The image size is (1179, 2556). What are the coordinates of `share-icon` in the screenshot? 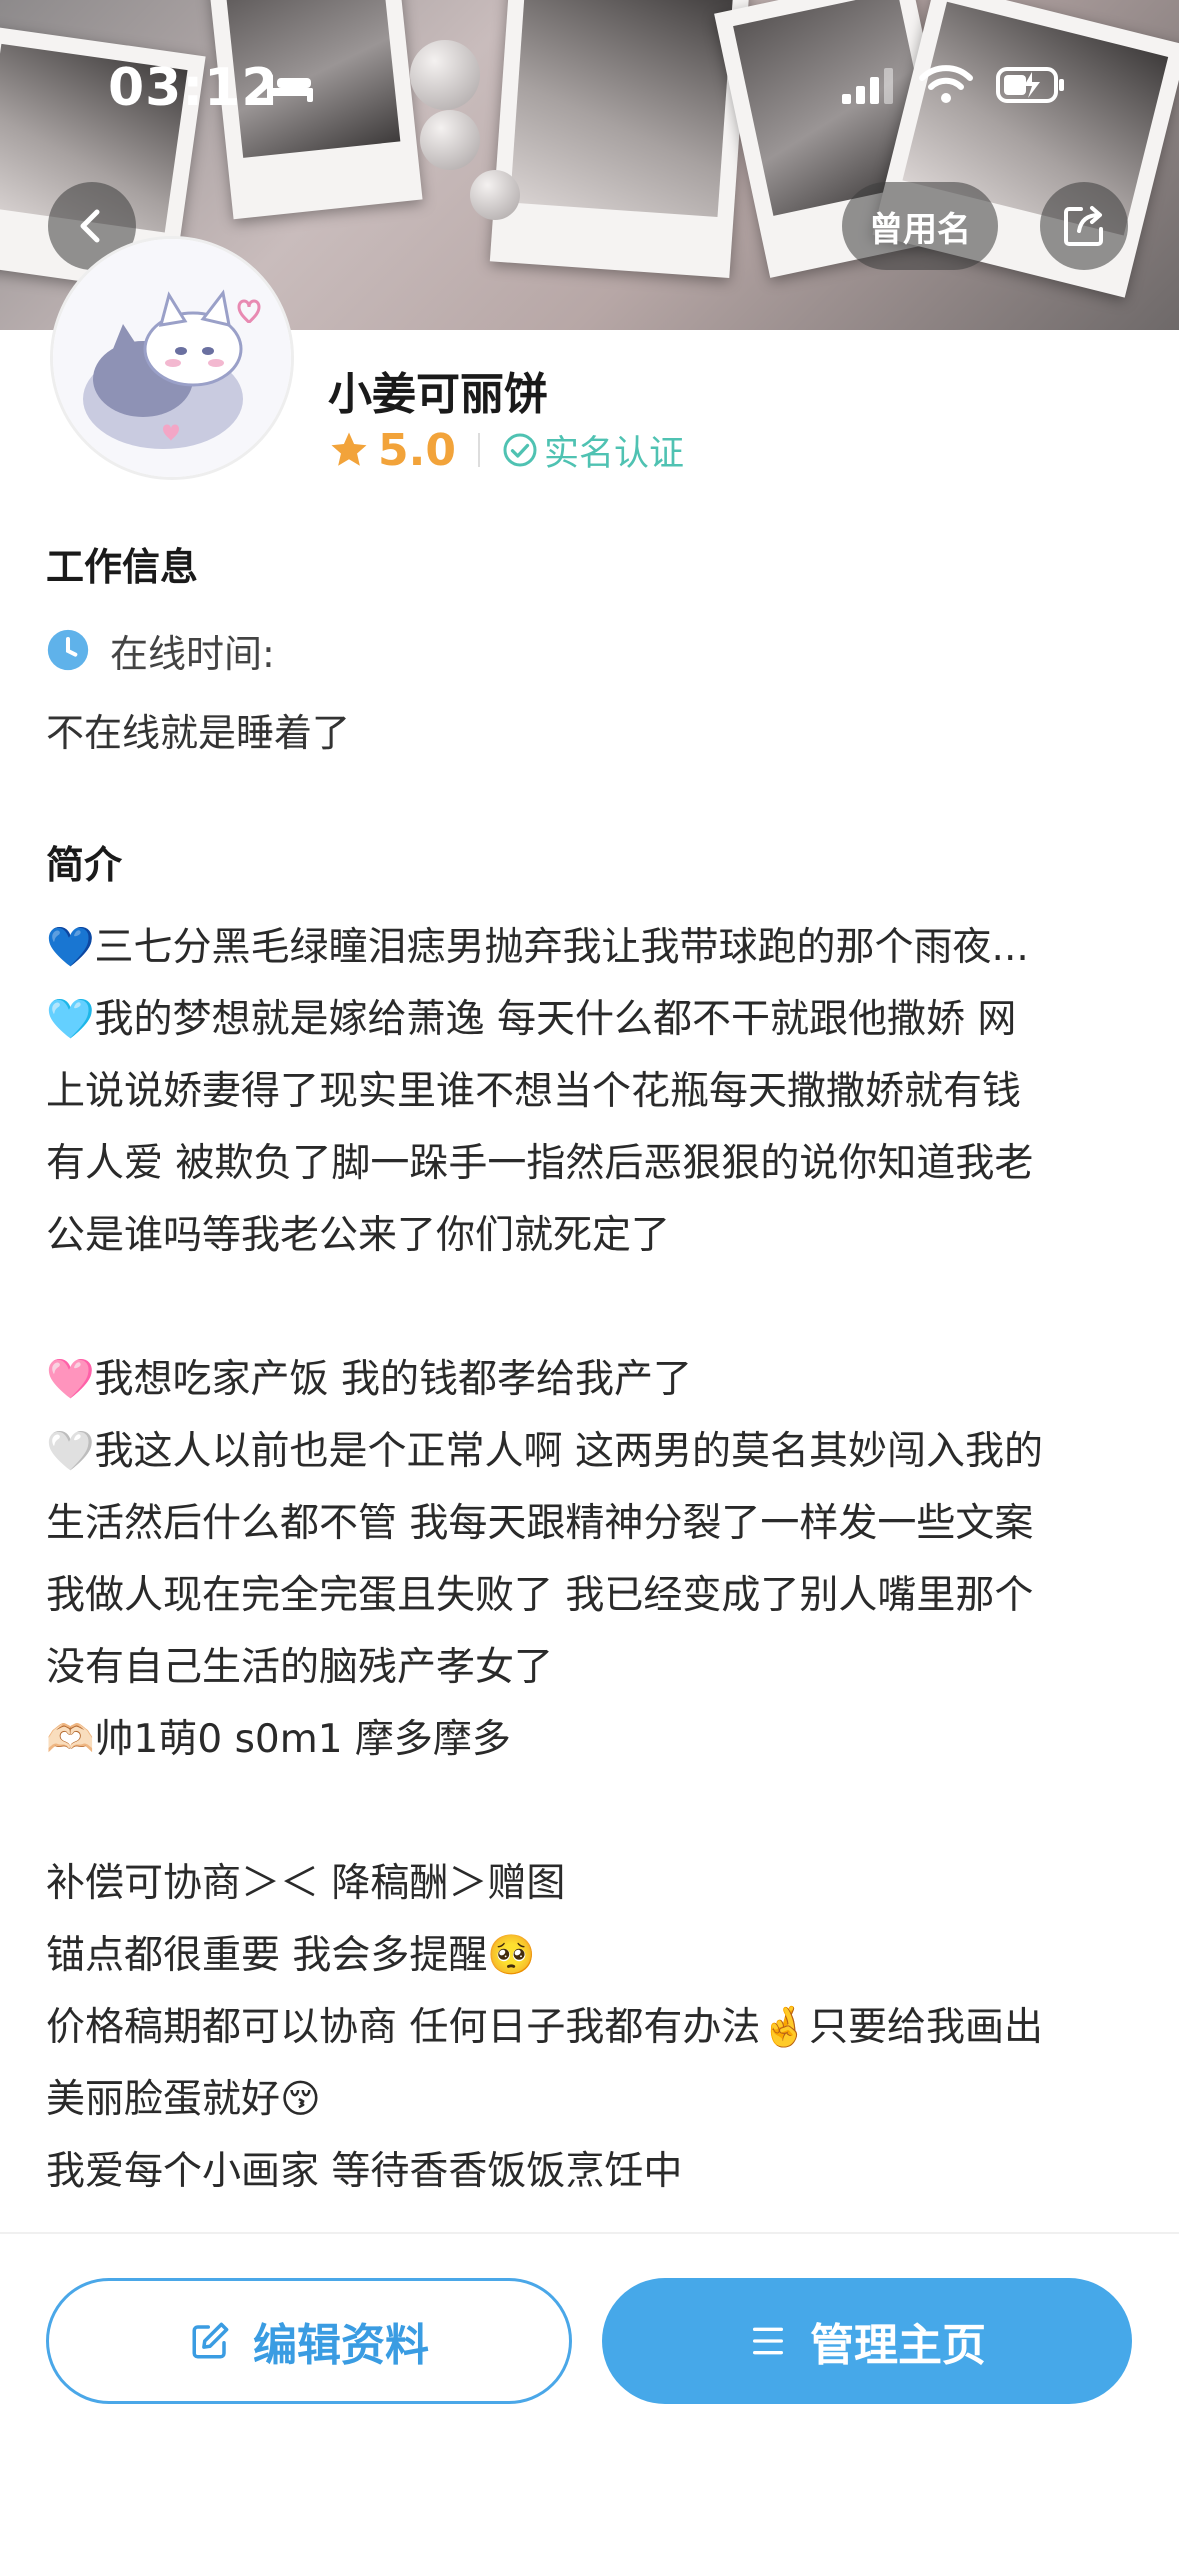 It's located at (1083, 226).